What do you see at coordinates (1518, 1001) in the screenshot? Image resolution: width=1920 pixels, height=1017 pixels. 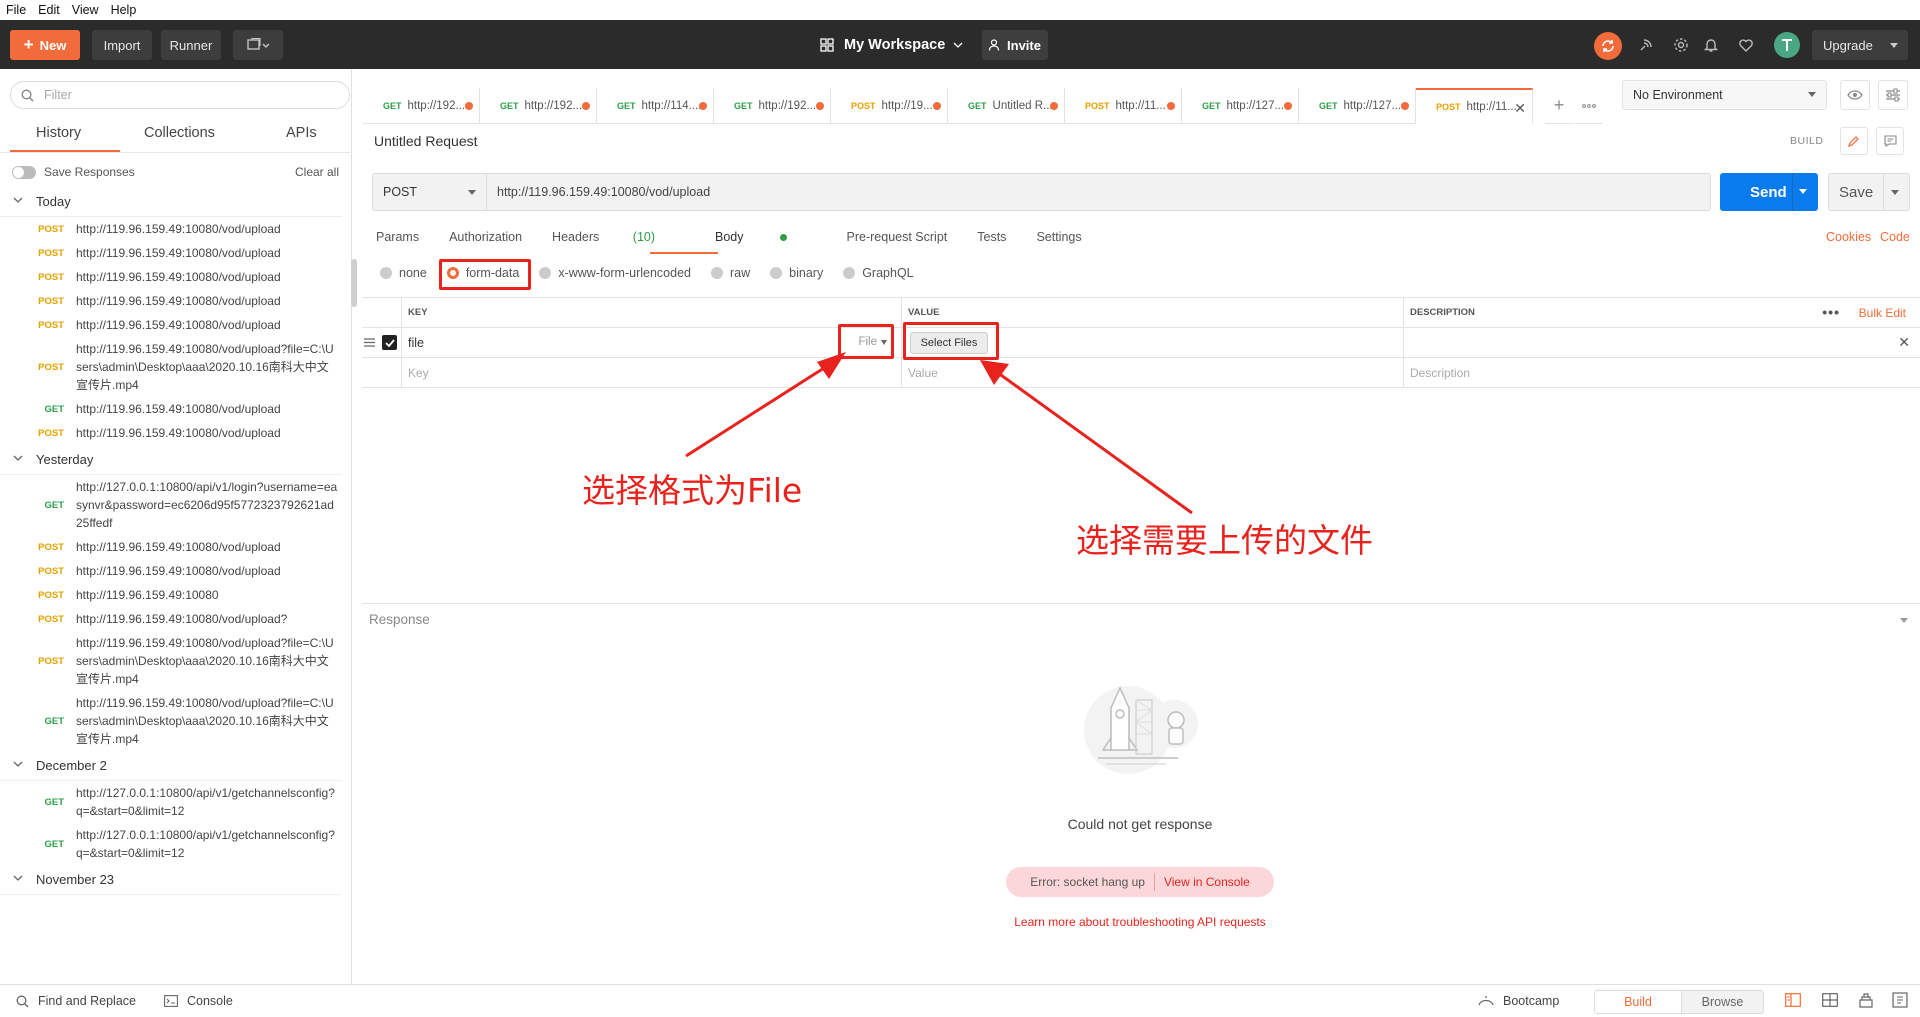 I see `bootcamp-button: Bootcamp` at bounding box center [1518, 1001].